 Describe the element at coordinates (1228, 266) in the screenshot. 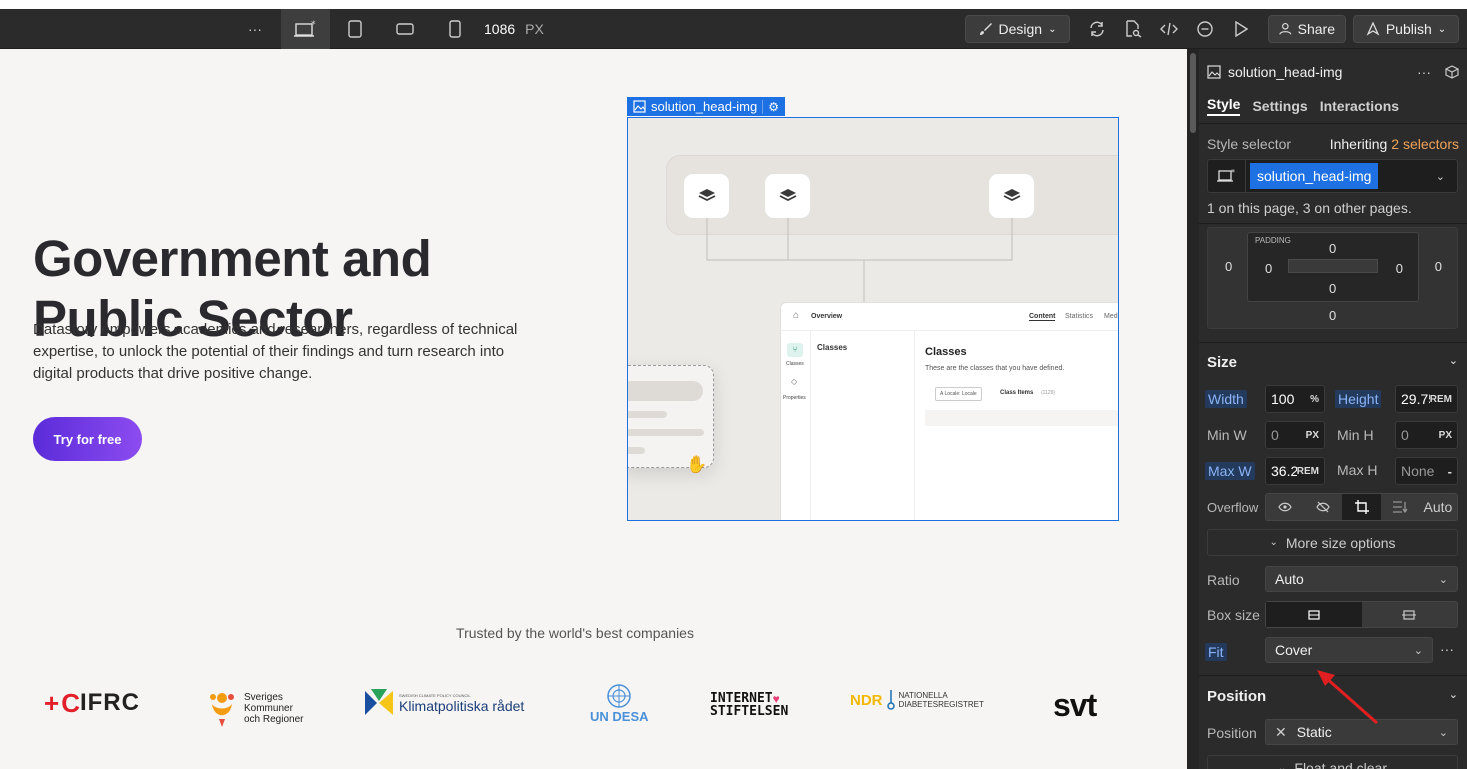

I see `margin-left-value: 0` at that location.